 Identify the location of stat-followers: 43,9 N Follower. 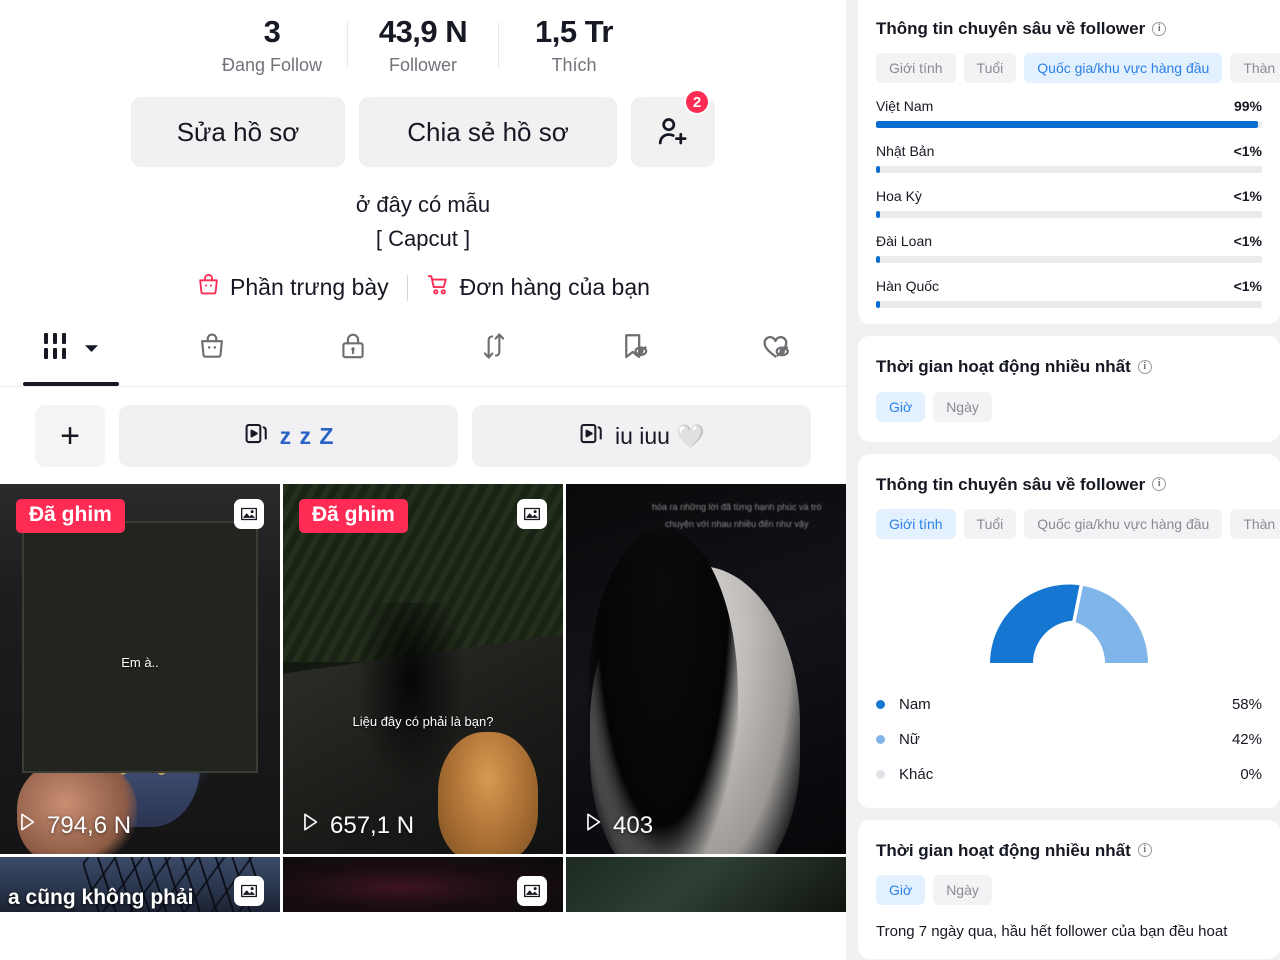
(423, 45).